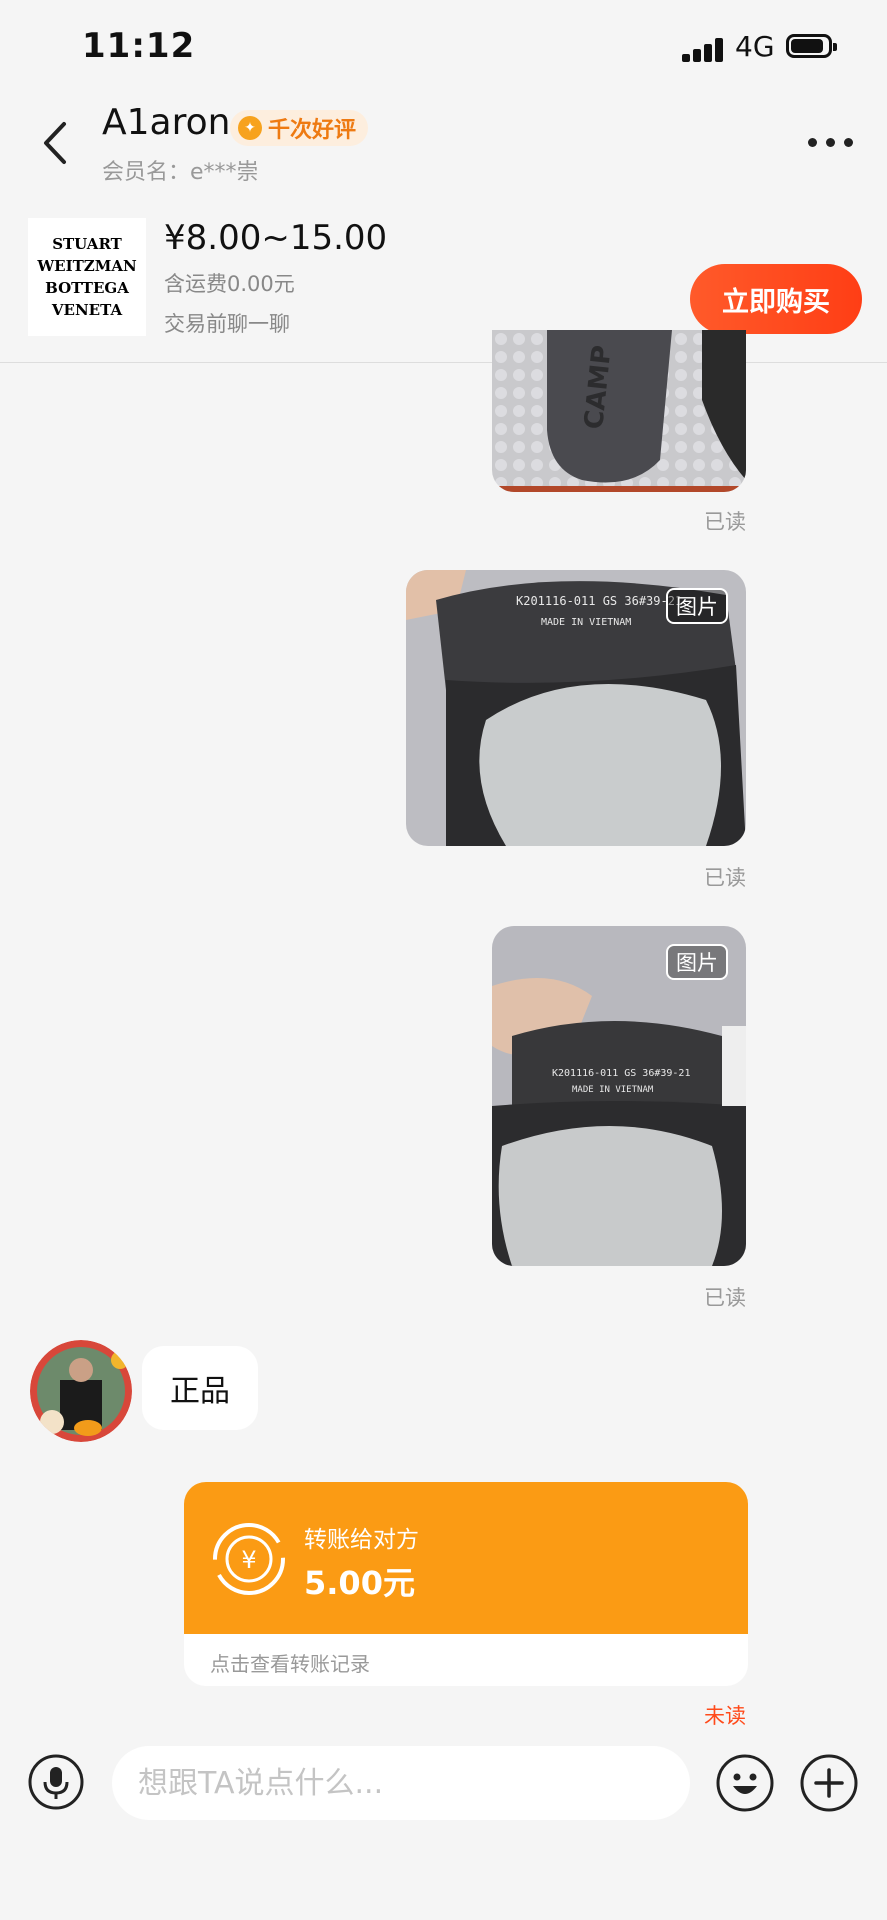 This screenshot has height=1920, width=887. Describe the element at coordinates (87, 310) in the screenshot. I see `thumb-line: VENETA` at that location.